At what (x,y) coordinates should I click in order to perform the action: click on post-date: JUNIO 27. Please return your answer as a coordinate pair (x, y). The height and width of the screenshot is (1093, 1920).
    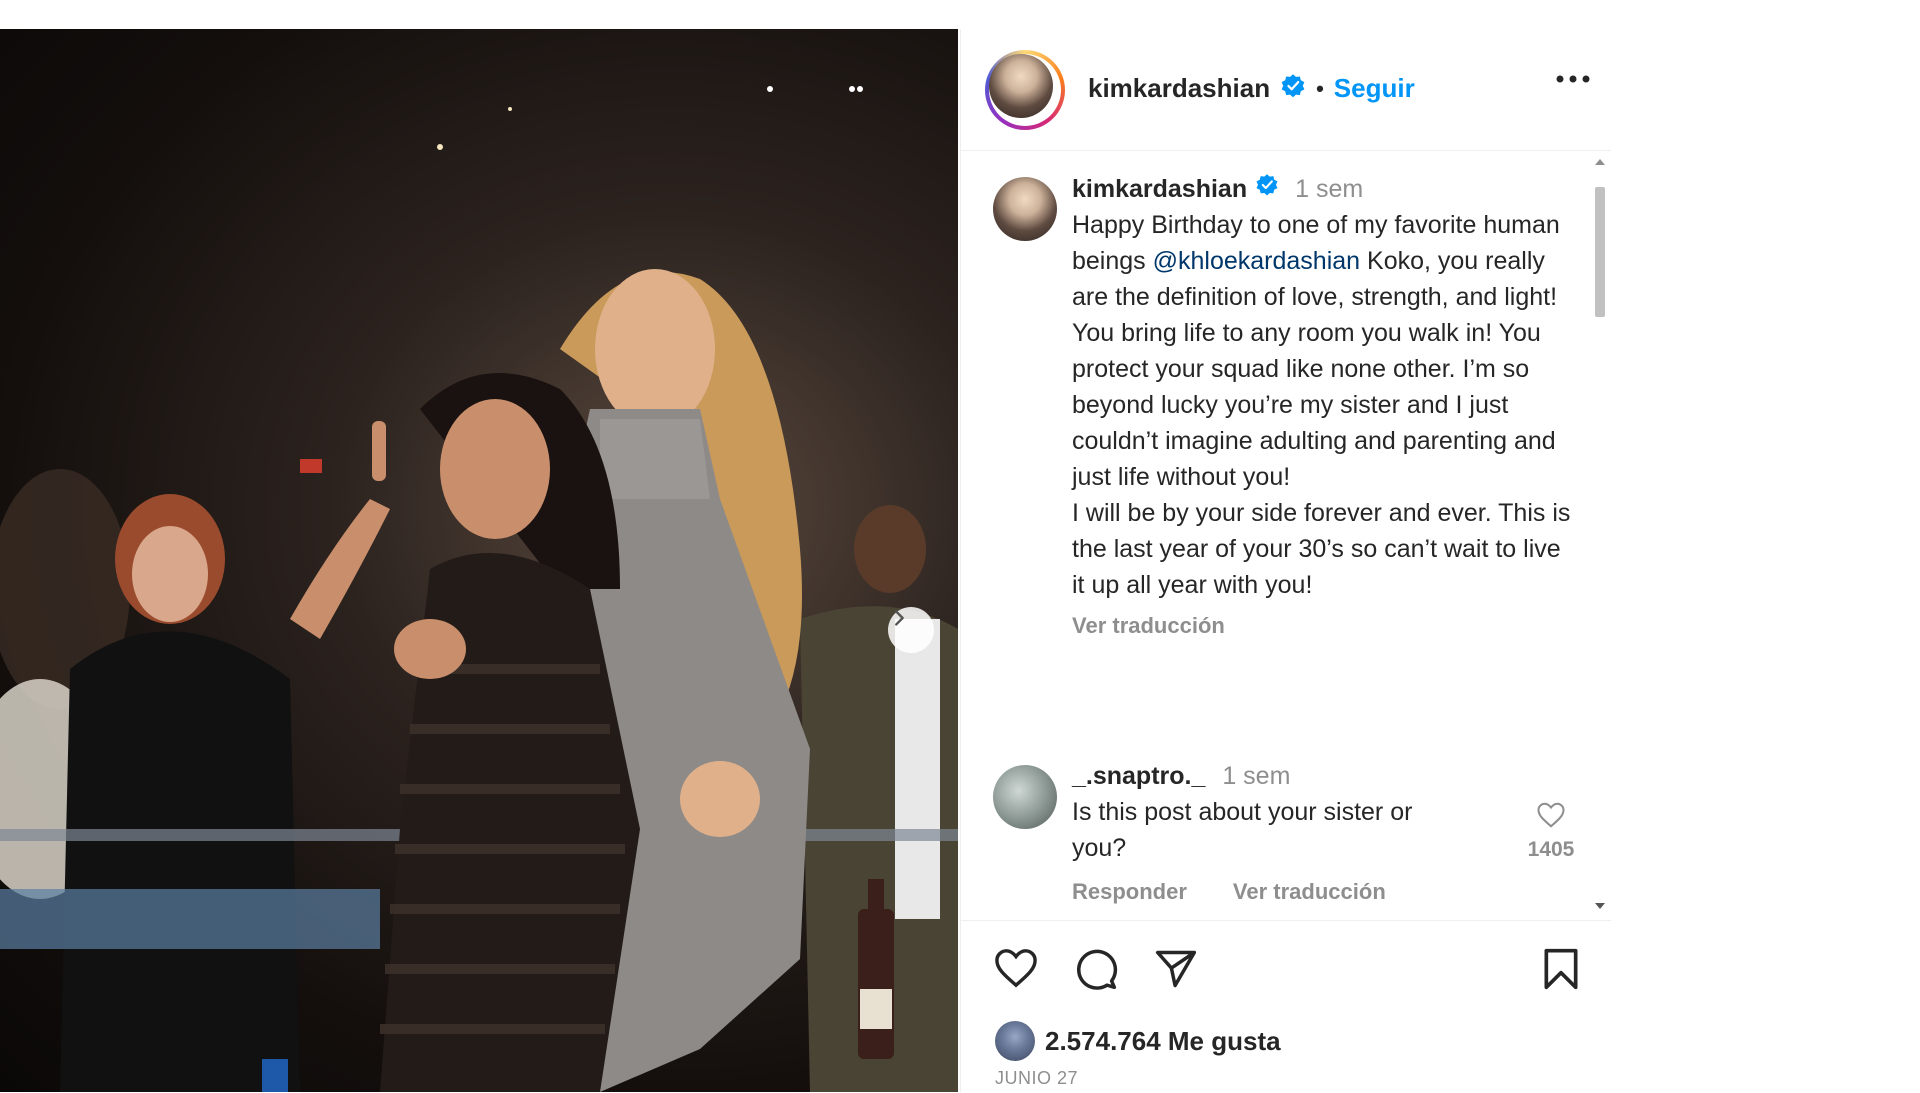
    Looking at the image, I should click on (1036, 1078).